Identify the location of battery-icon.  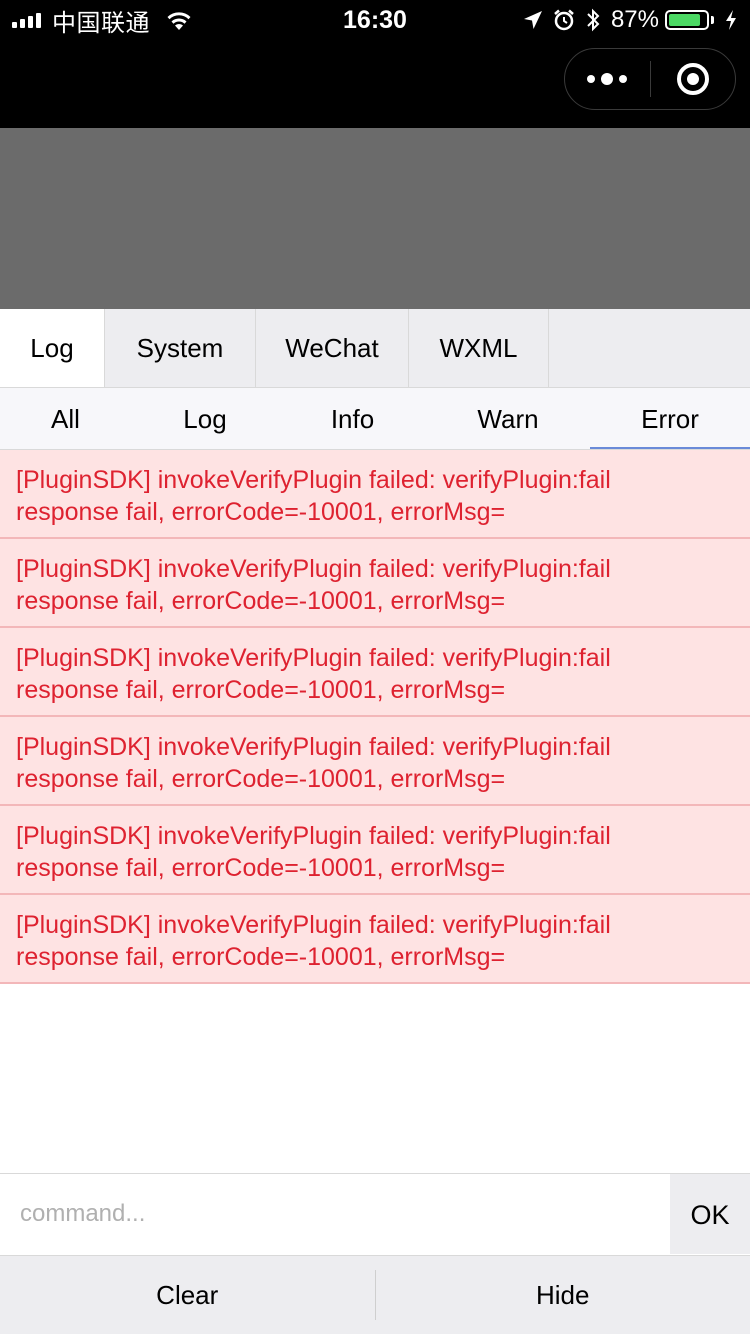
(687, 20).